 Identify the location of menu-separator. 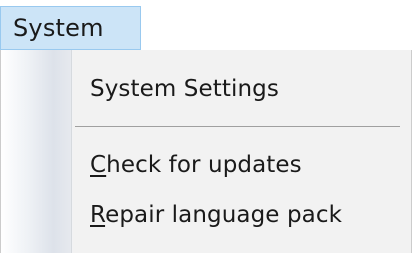
(237, 126).